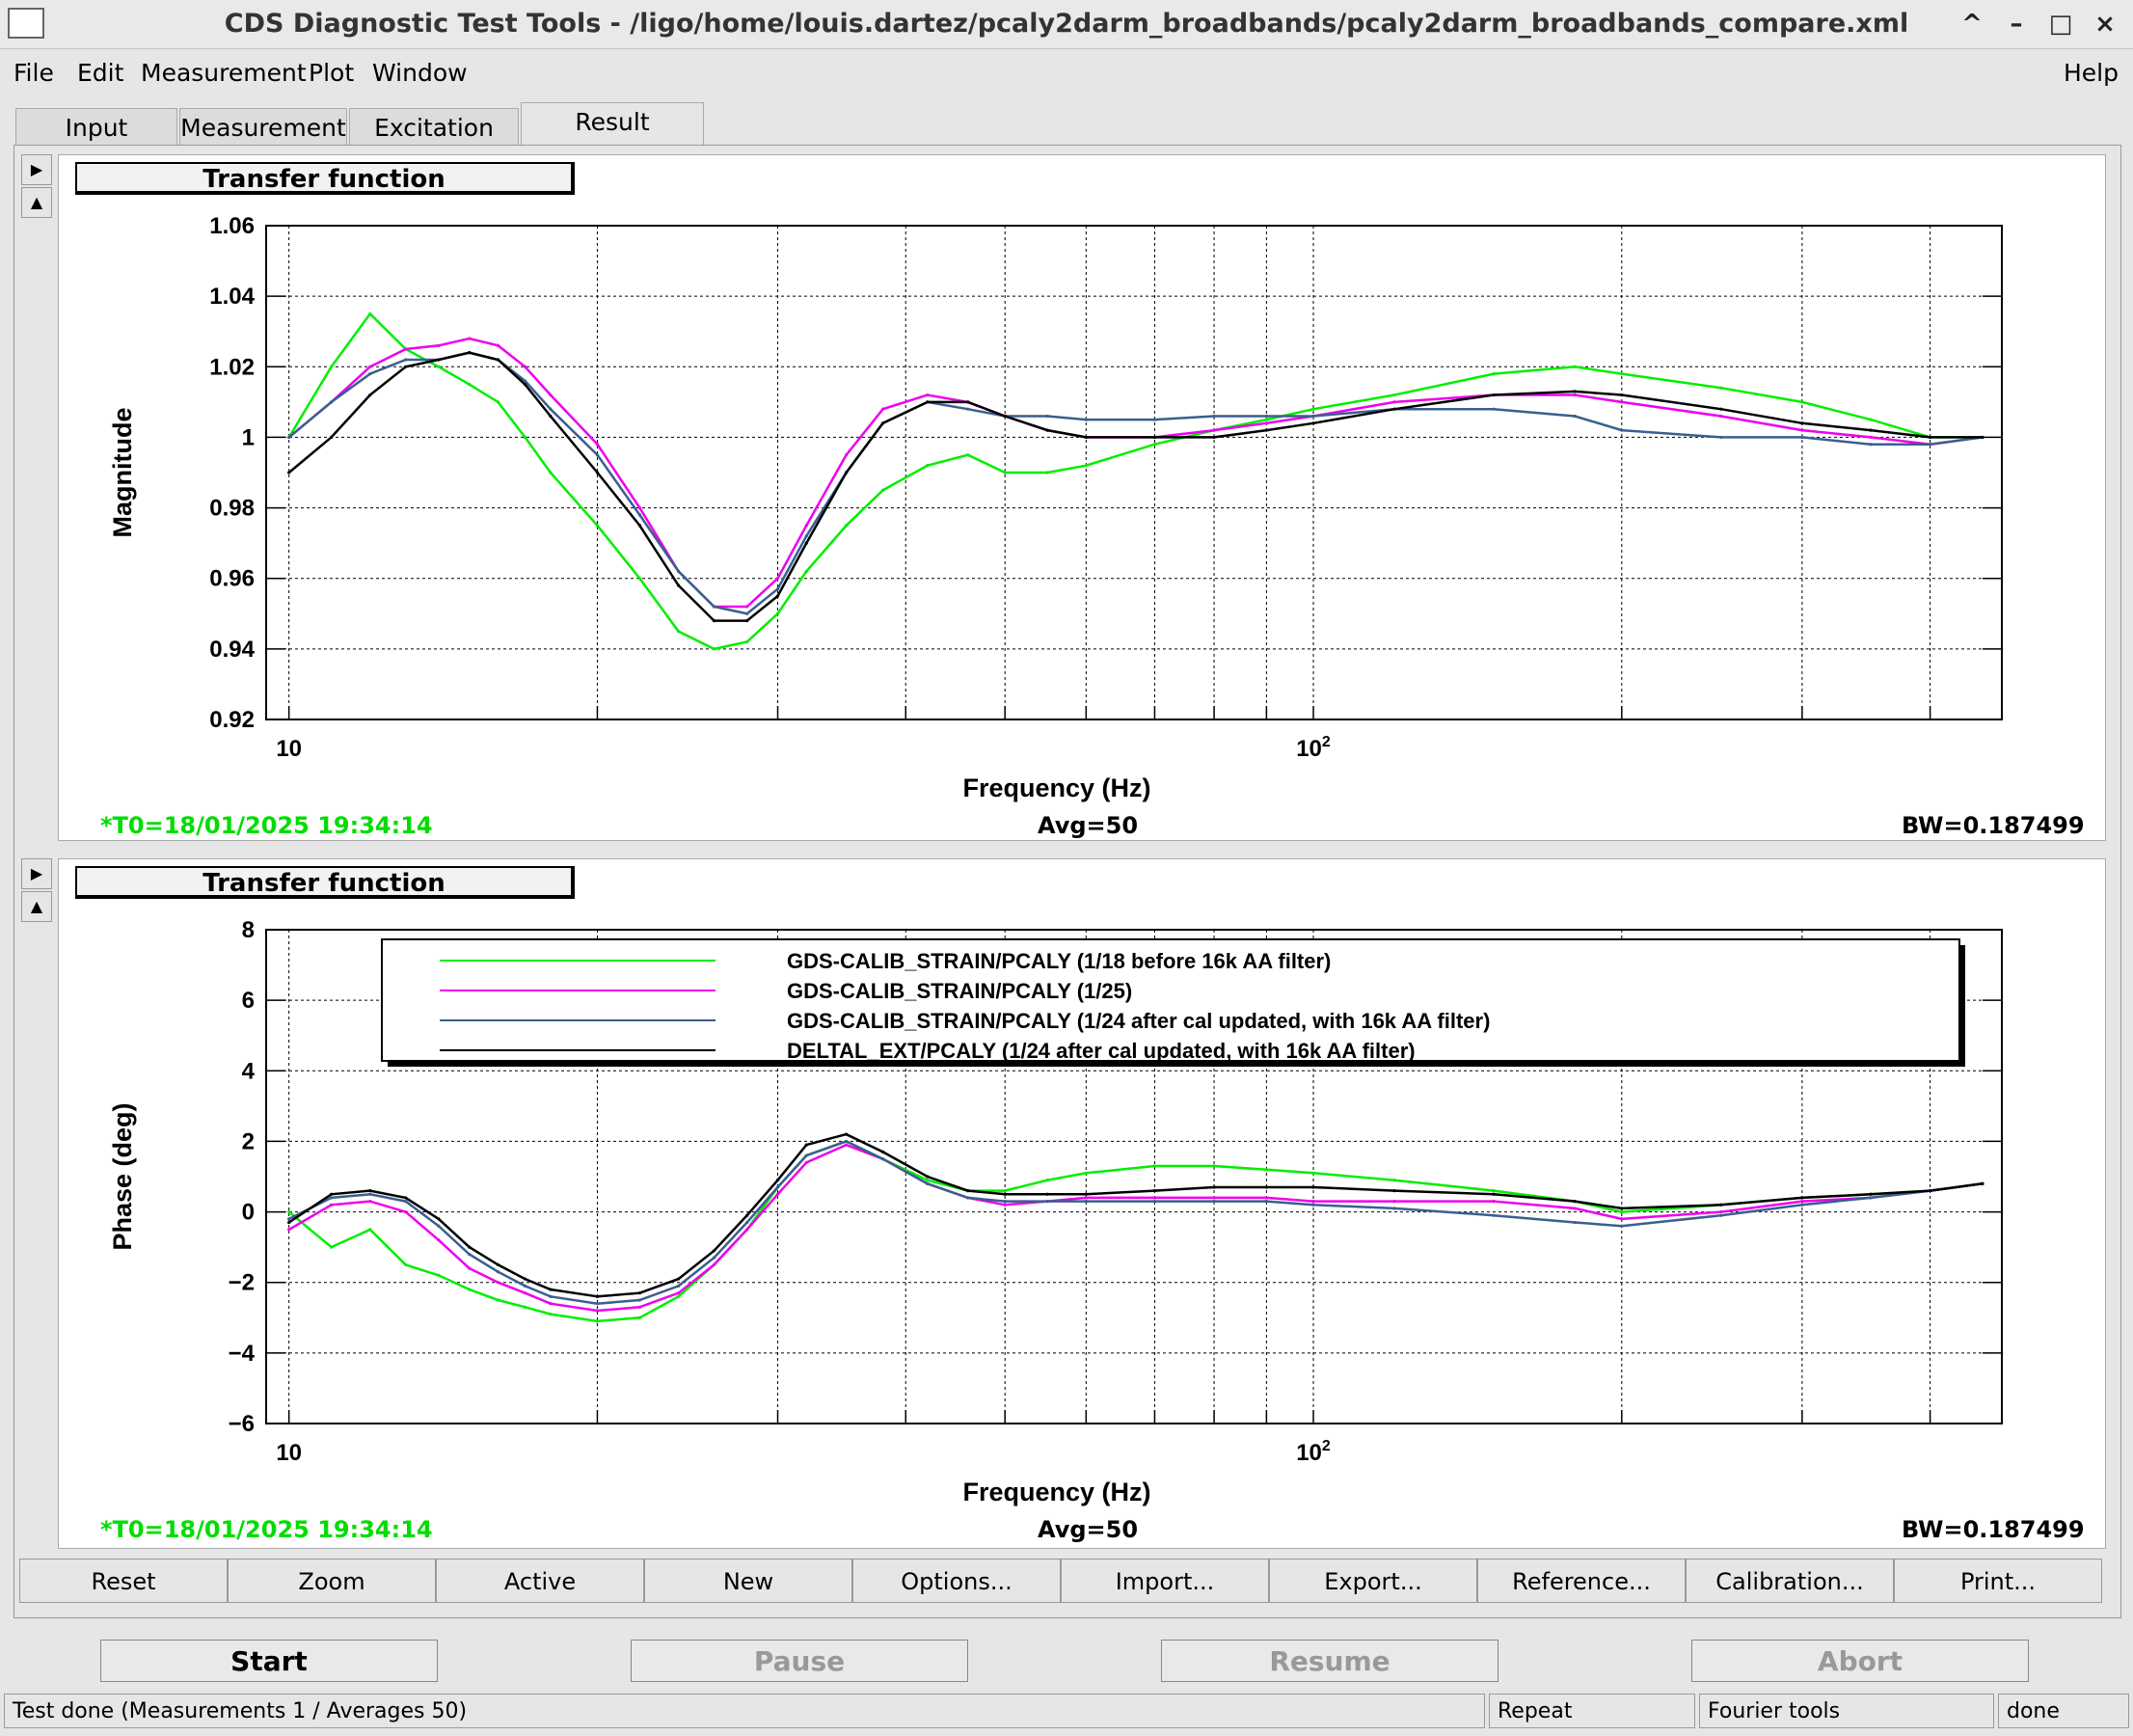 The image size is (2133, 1736). Describe the element at coordinates (1056, 788) in the screenshot. I see `x-axis-label: Frequency (Hz)` at that location.